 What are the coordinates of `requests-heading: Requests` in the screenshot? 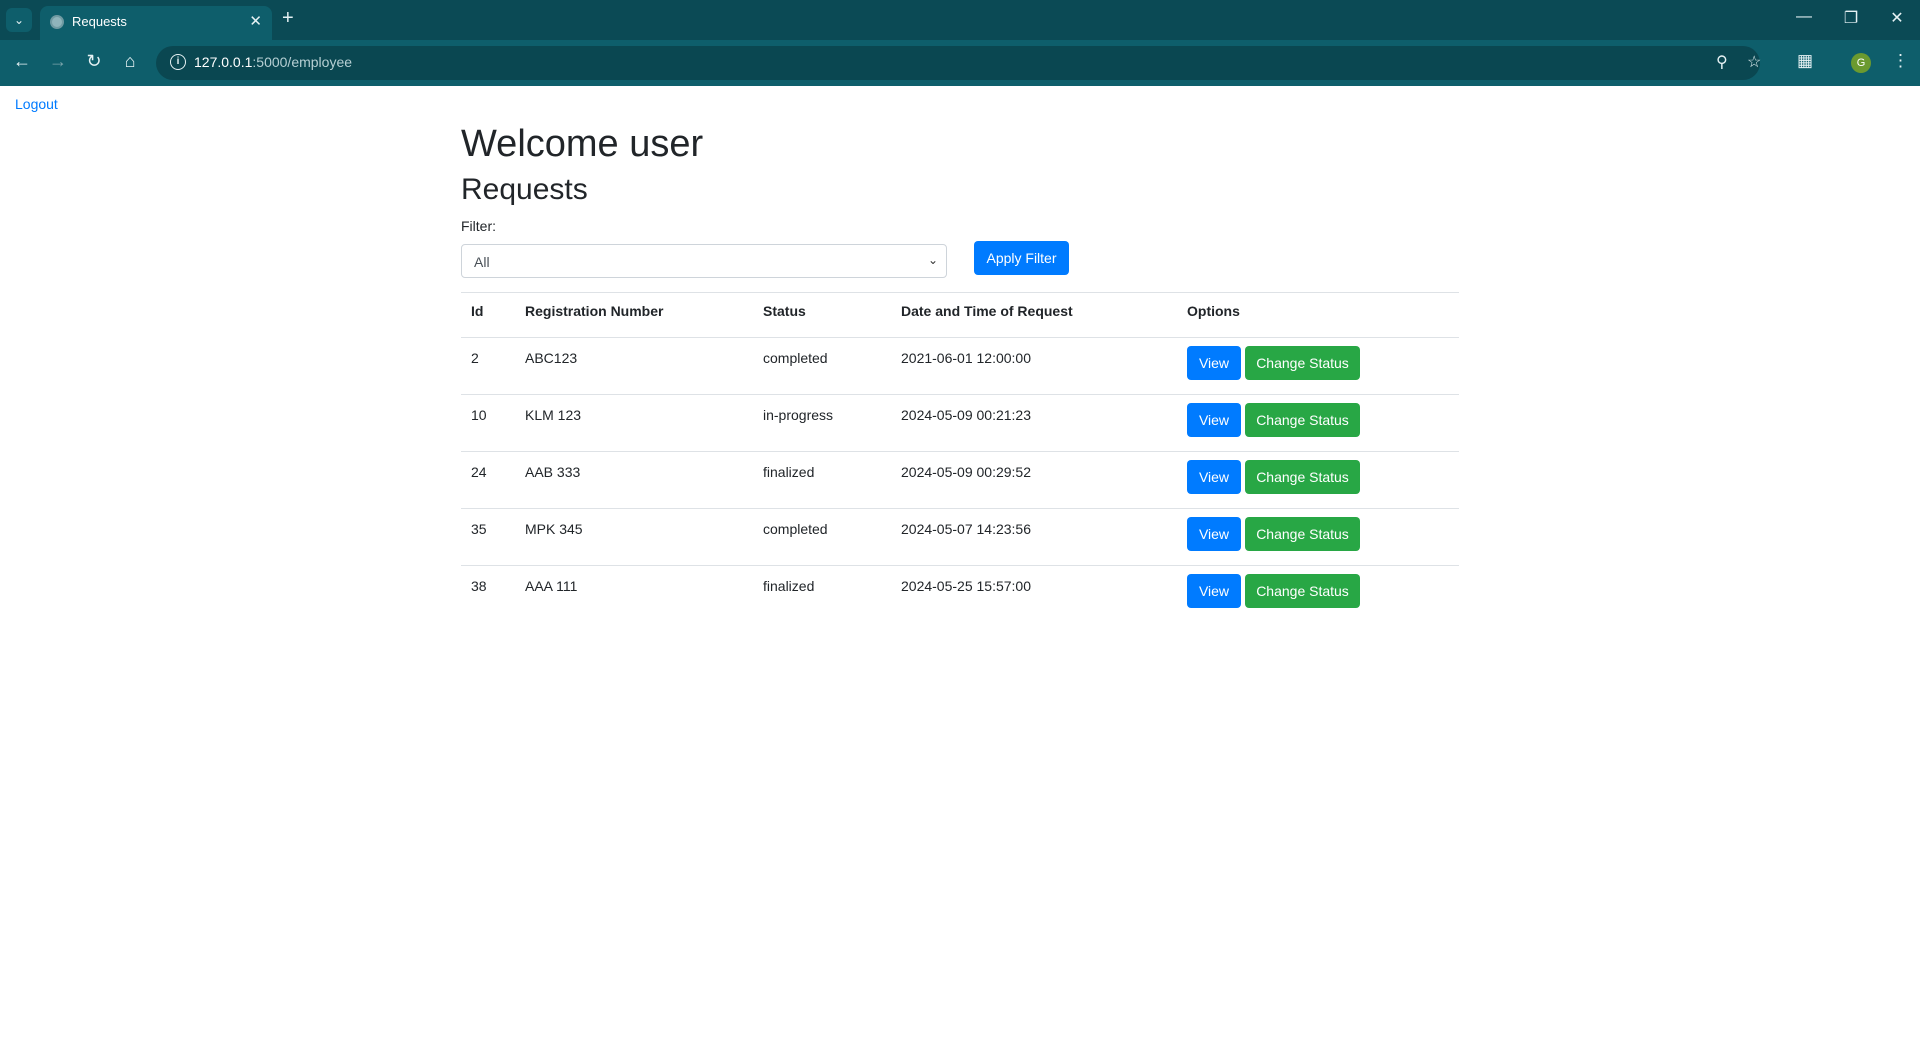 It's located at (524, 189).